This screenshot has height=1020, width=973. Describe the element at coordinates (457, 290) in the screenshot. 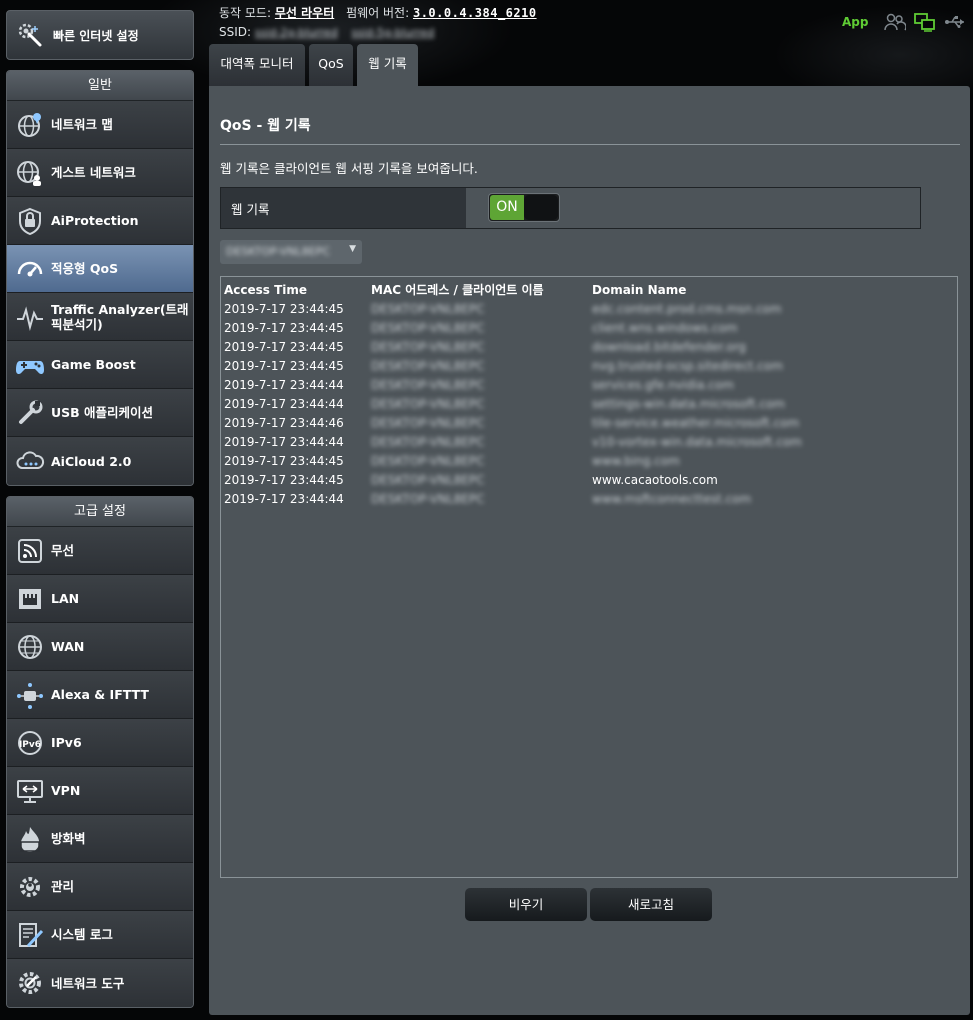

I see `column-header-client: MAC 어드레스 / 클라이언트 이름` at that location.